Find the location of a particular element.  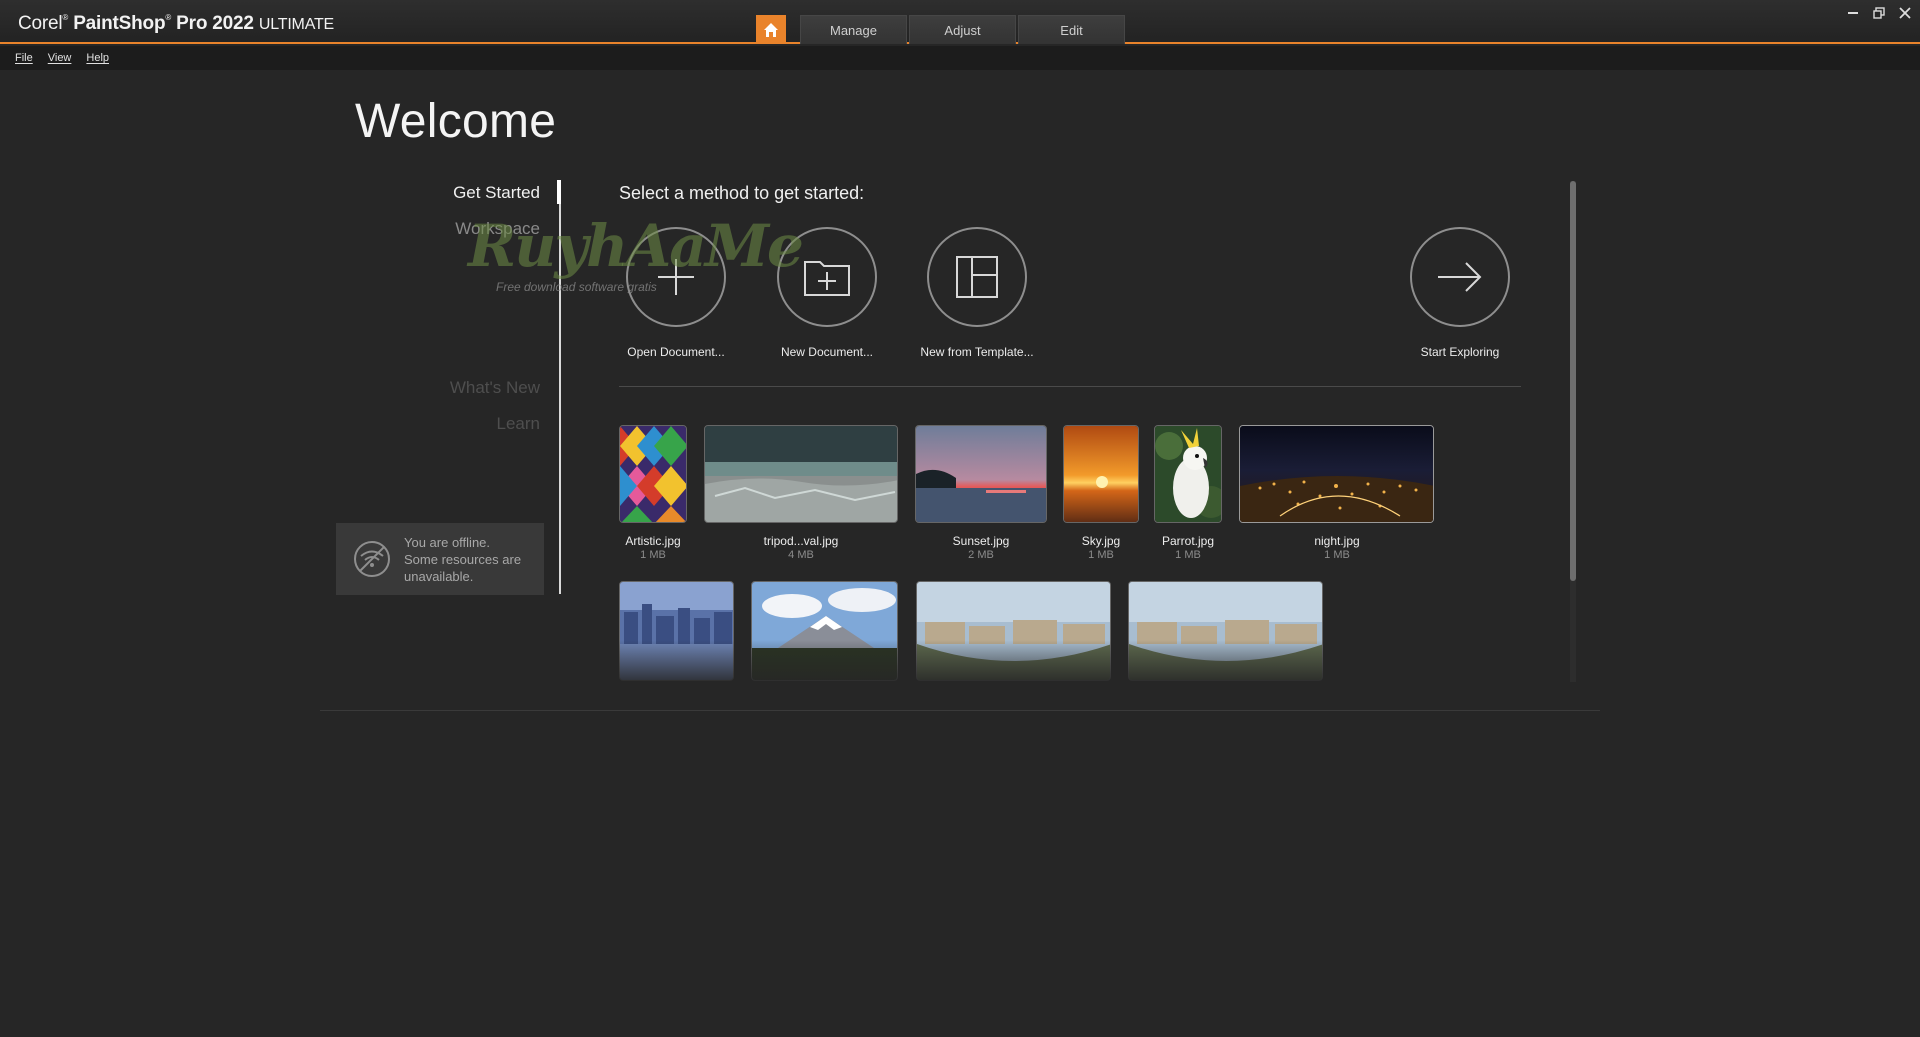

tripod-thumbnail-image is located at coordinates (801, 474).